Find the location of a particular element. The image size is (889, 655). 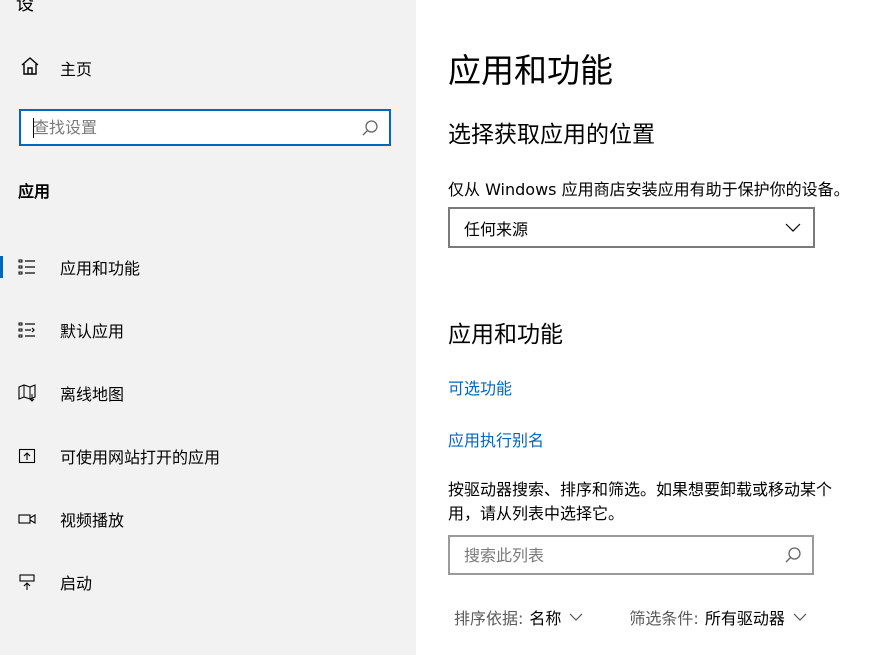

description-line-2: 用，请从列表中选择它。 is located at coordinates (536, 513).